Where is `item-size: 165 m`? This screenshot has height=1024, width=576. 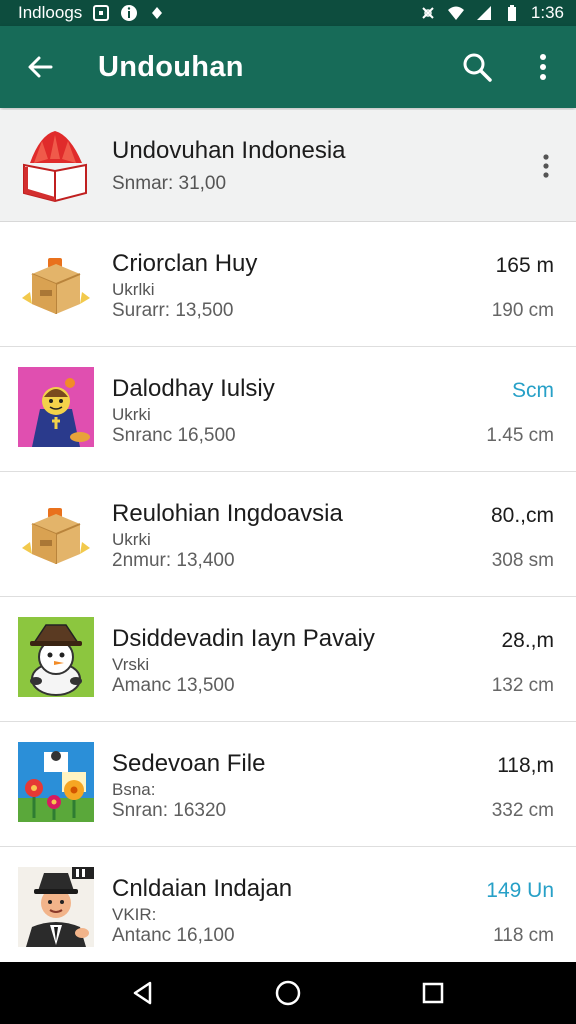 item-size: 165 m is located at coordinates (524, 265).